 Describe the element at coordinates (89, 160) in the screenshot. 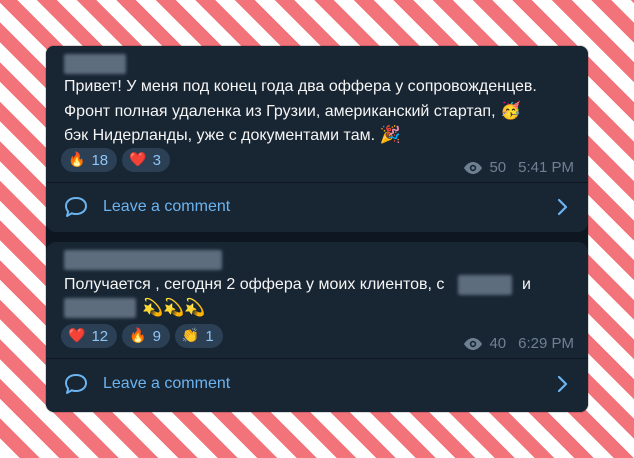

I see `reaction-chip: 🔥 18` at that location.